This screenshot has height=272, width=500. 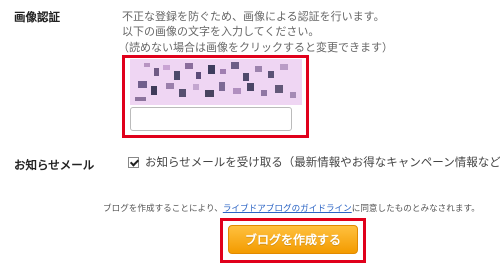 What do you see at coordinates (211, 119) in the screenshot?
I see `captcha-input` at bounding box center [211, 119].